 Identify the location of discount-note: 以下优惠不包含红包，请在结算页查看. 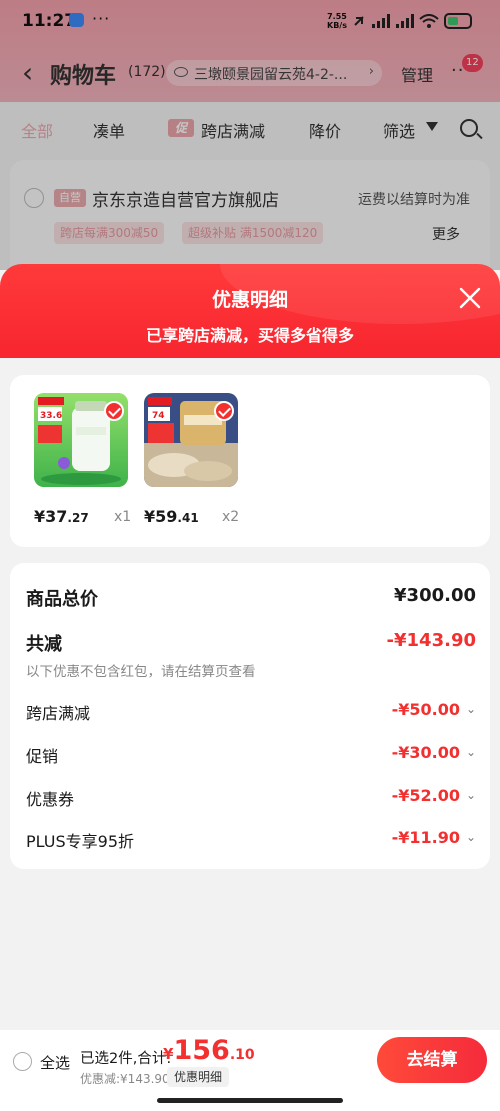
(141, 672).